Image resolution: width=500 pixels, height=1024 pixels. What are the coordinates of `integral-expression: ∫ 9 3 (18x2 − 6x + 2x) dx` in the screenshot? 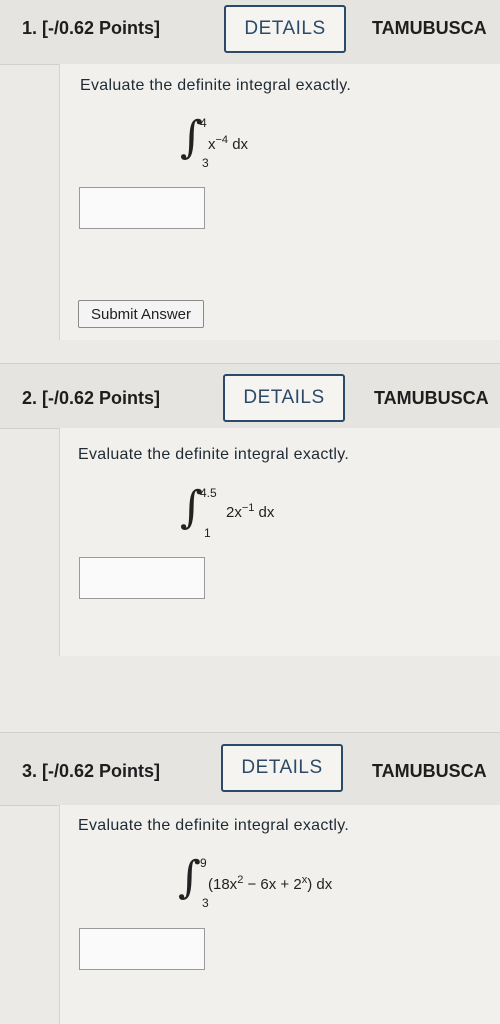 It's located at (288, 886).